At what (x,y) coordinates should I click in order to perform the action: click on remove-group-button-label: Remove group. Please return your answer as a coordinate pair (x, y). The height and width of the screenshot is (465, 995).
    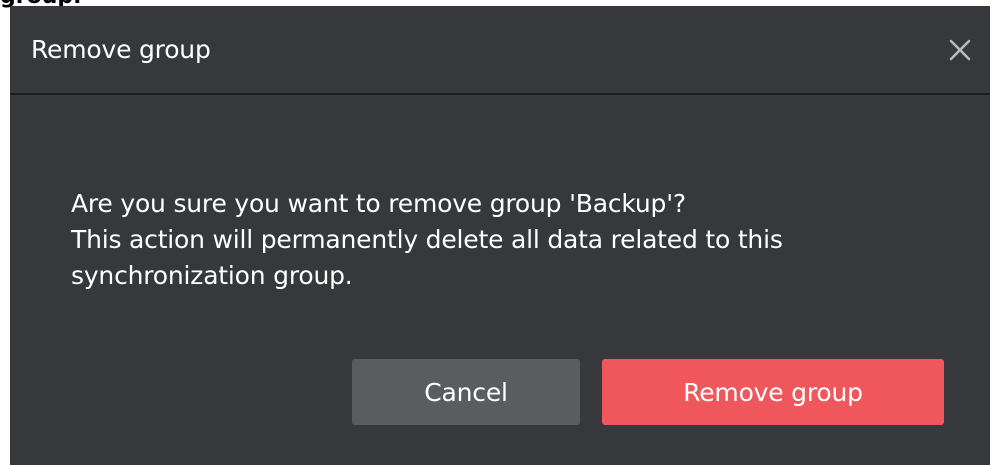
    Looking at the image, I should click on (773, 392).